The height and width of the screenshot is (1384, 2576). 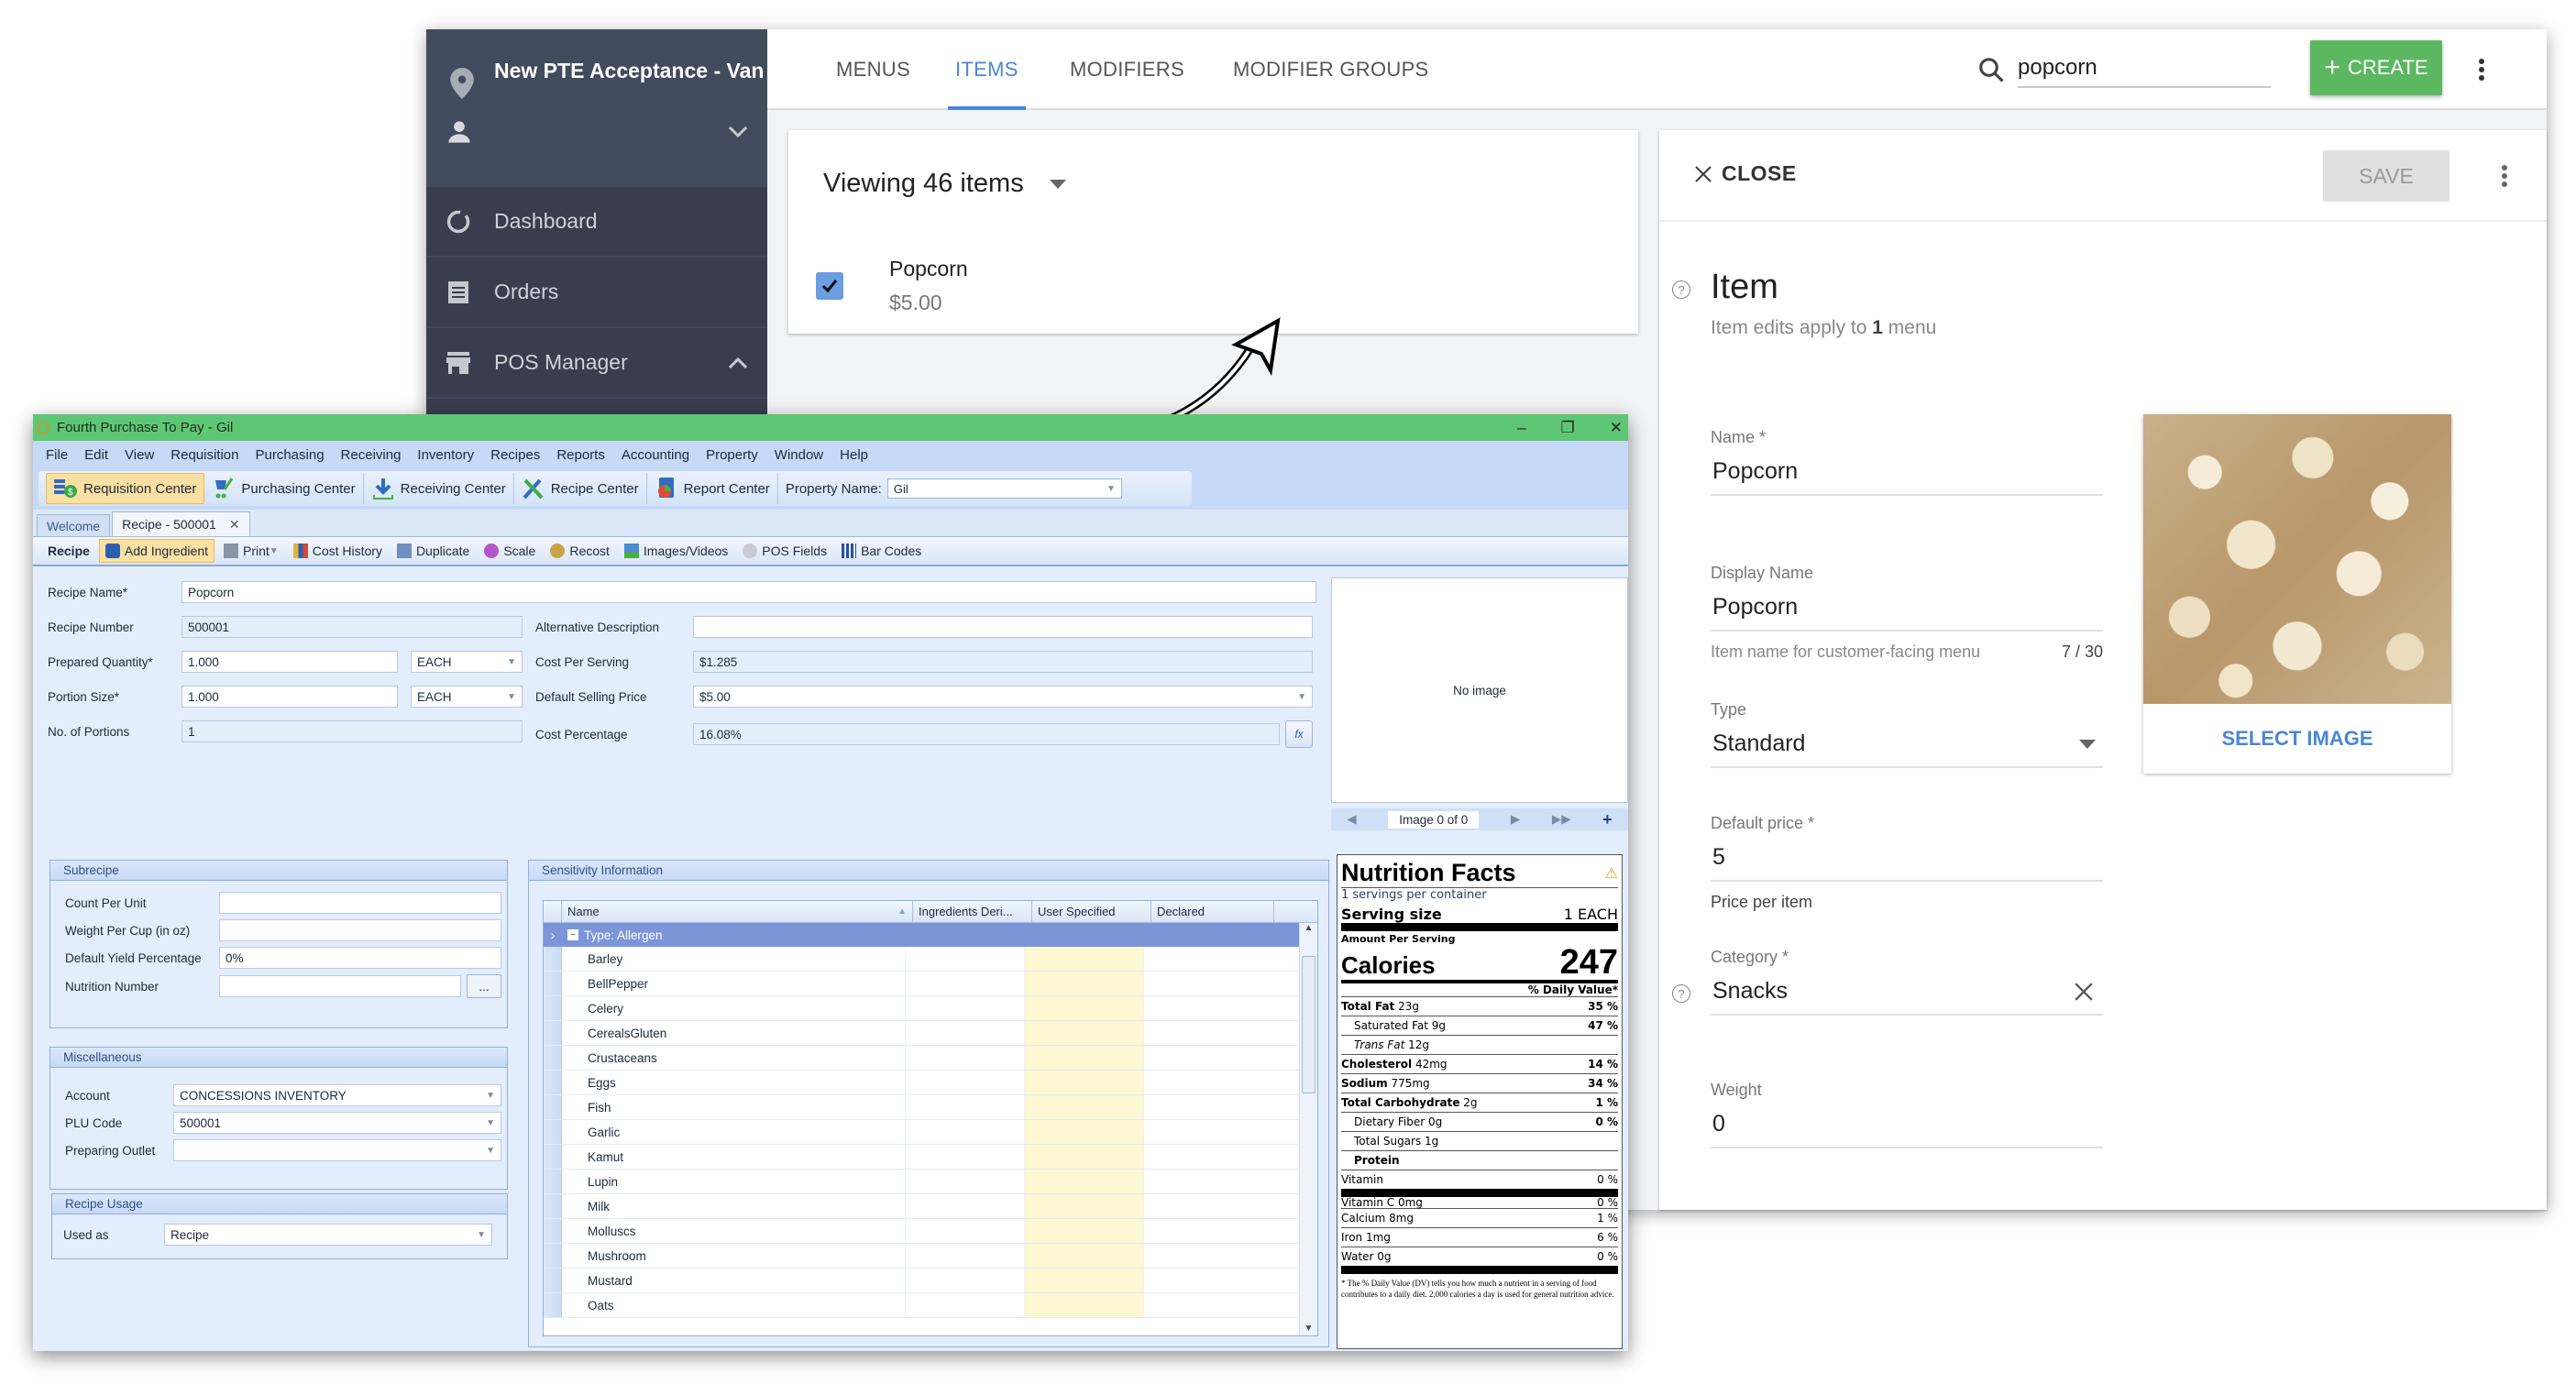 I want to click on column-header-declared: Declared, so click(x=1212, y=911).